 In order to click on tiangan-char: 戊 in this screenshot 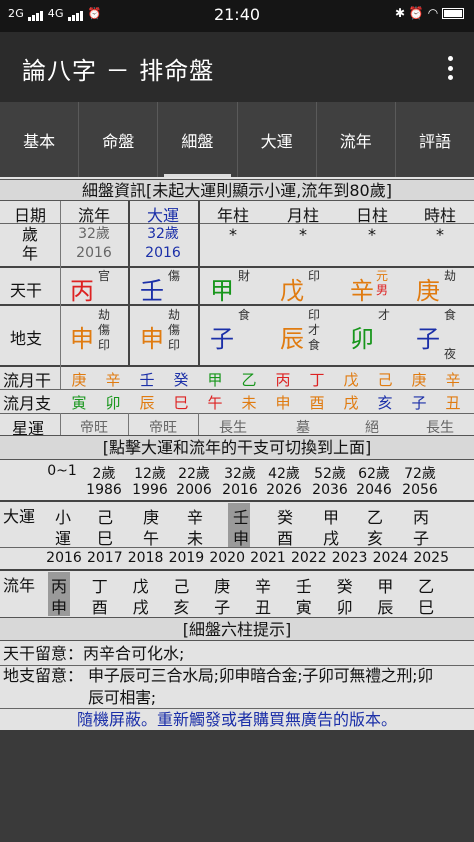, I will do `click(292, 288)`.